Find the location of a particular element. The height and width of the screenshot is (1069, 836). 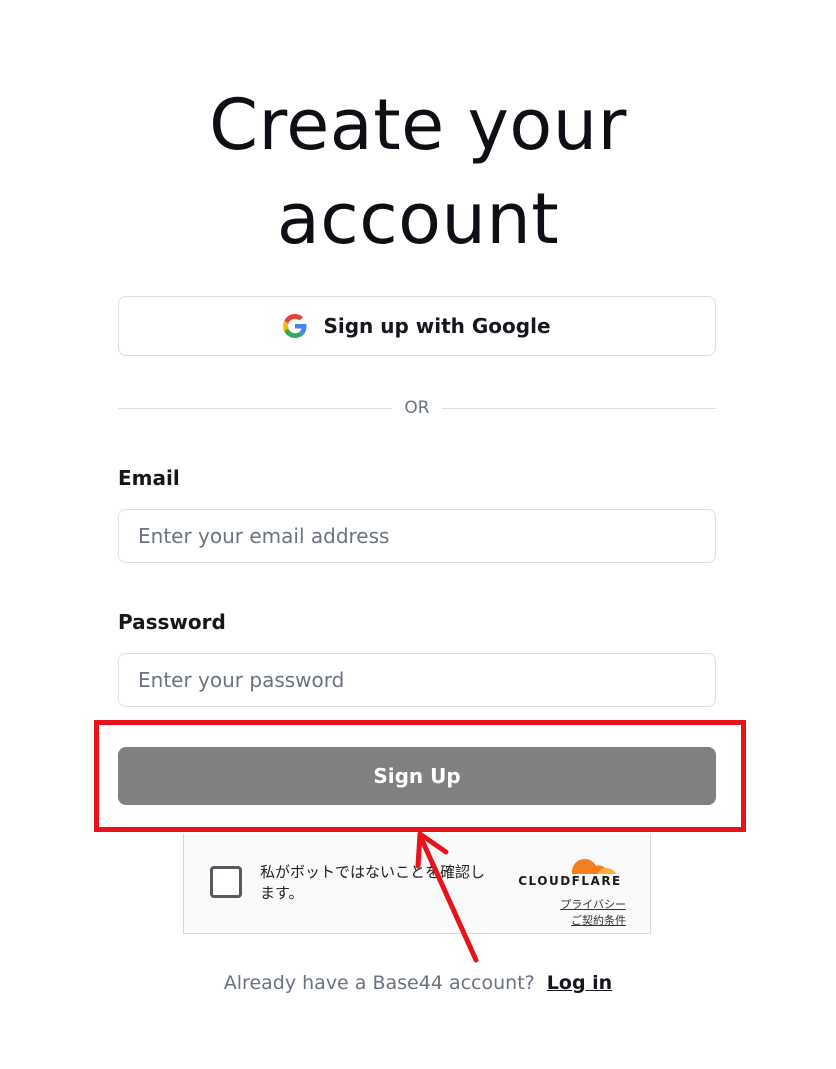

login-prompt: Already have a Base44 account? Log in is located at coordinates (418, 983).